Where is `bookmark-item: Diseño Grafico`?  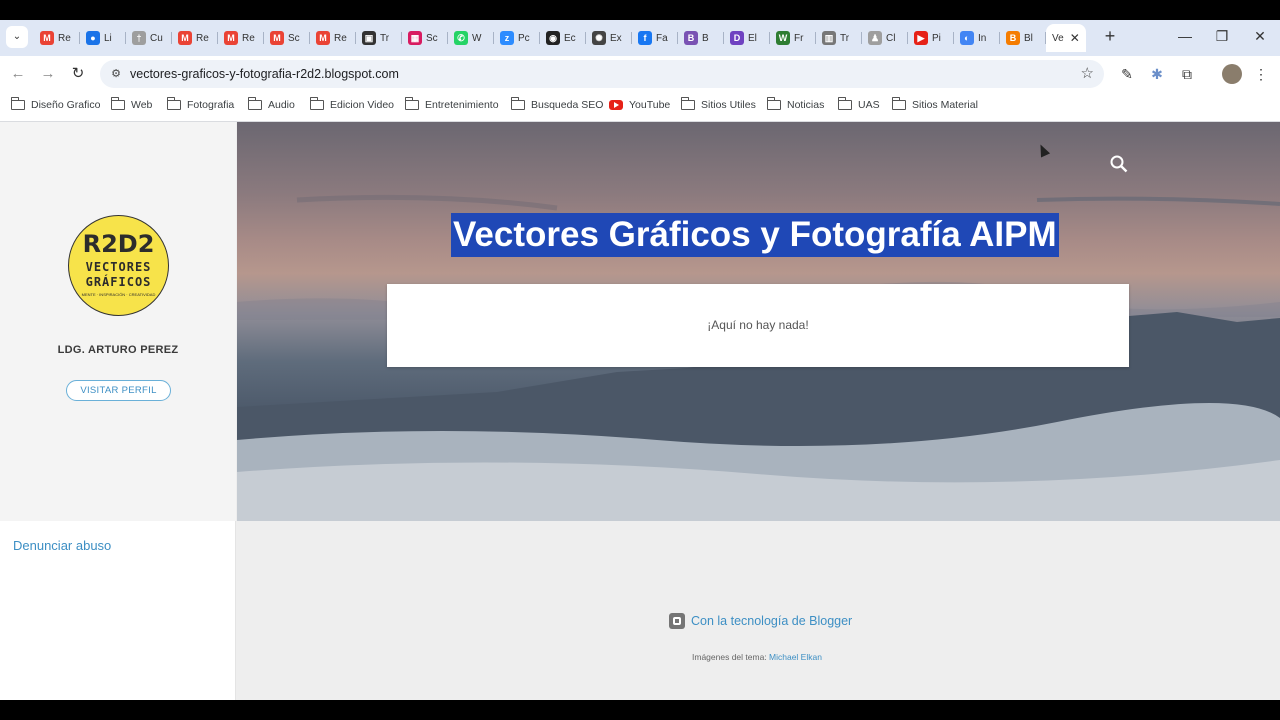 bookmark-item: Diseño Grafico is located at coordinates (55, 104).